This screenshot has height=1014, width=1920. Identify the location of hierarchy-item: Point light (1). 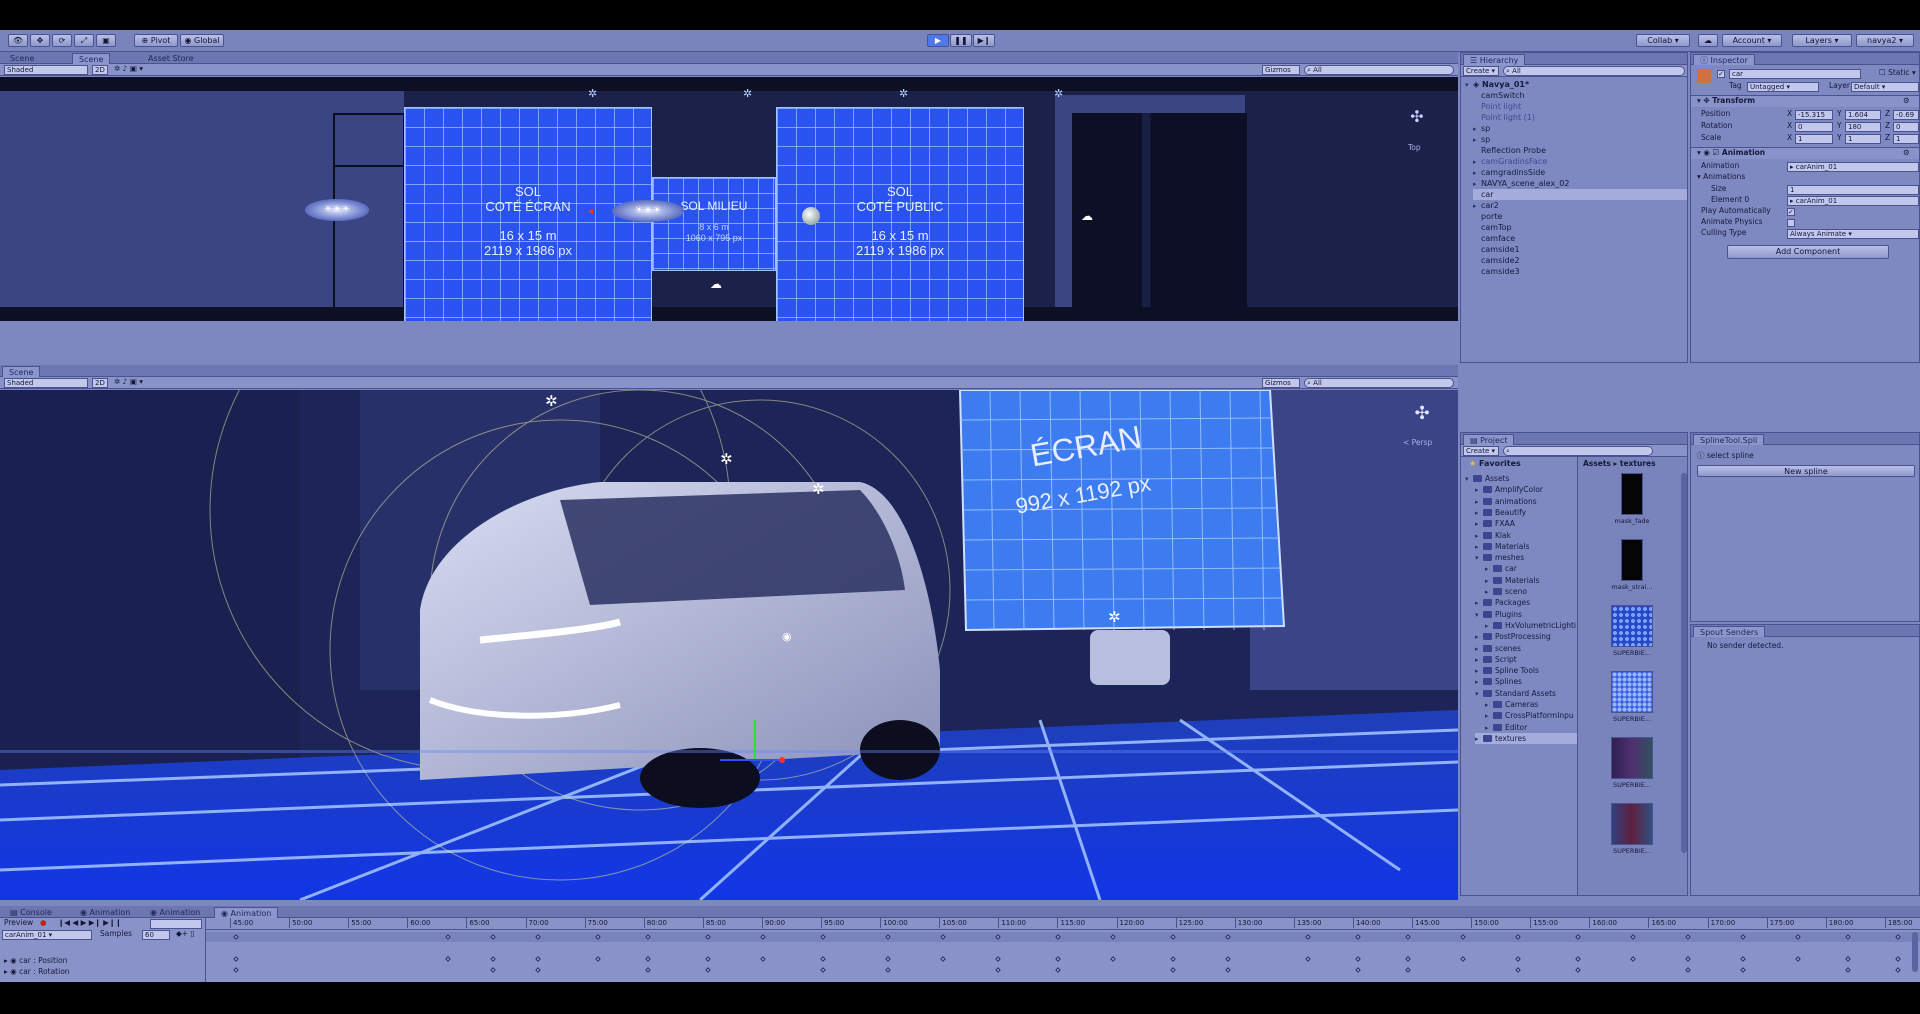
(1580, 117).